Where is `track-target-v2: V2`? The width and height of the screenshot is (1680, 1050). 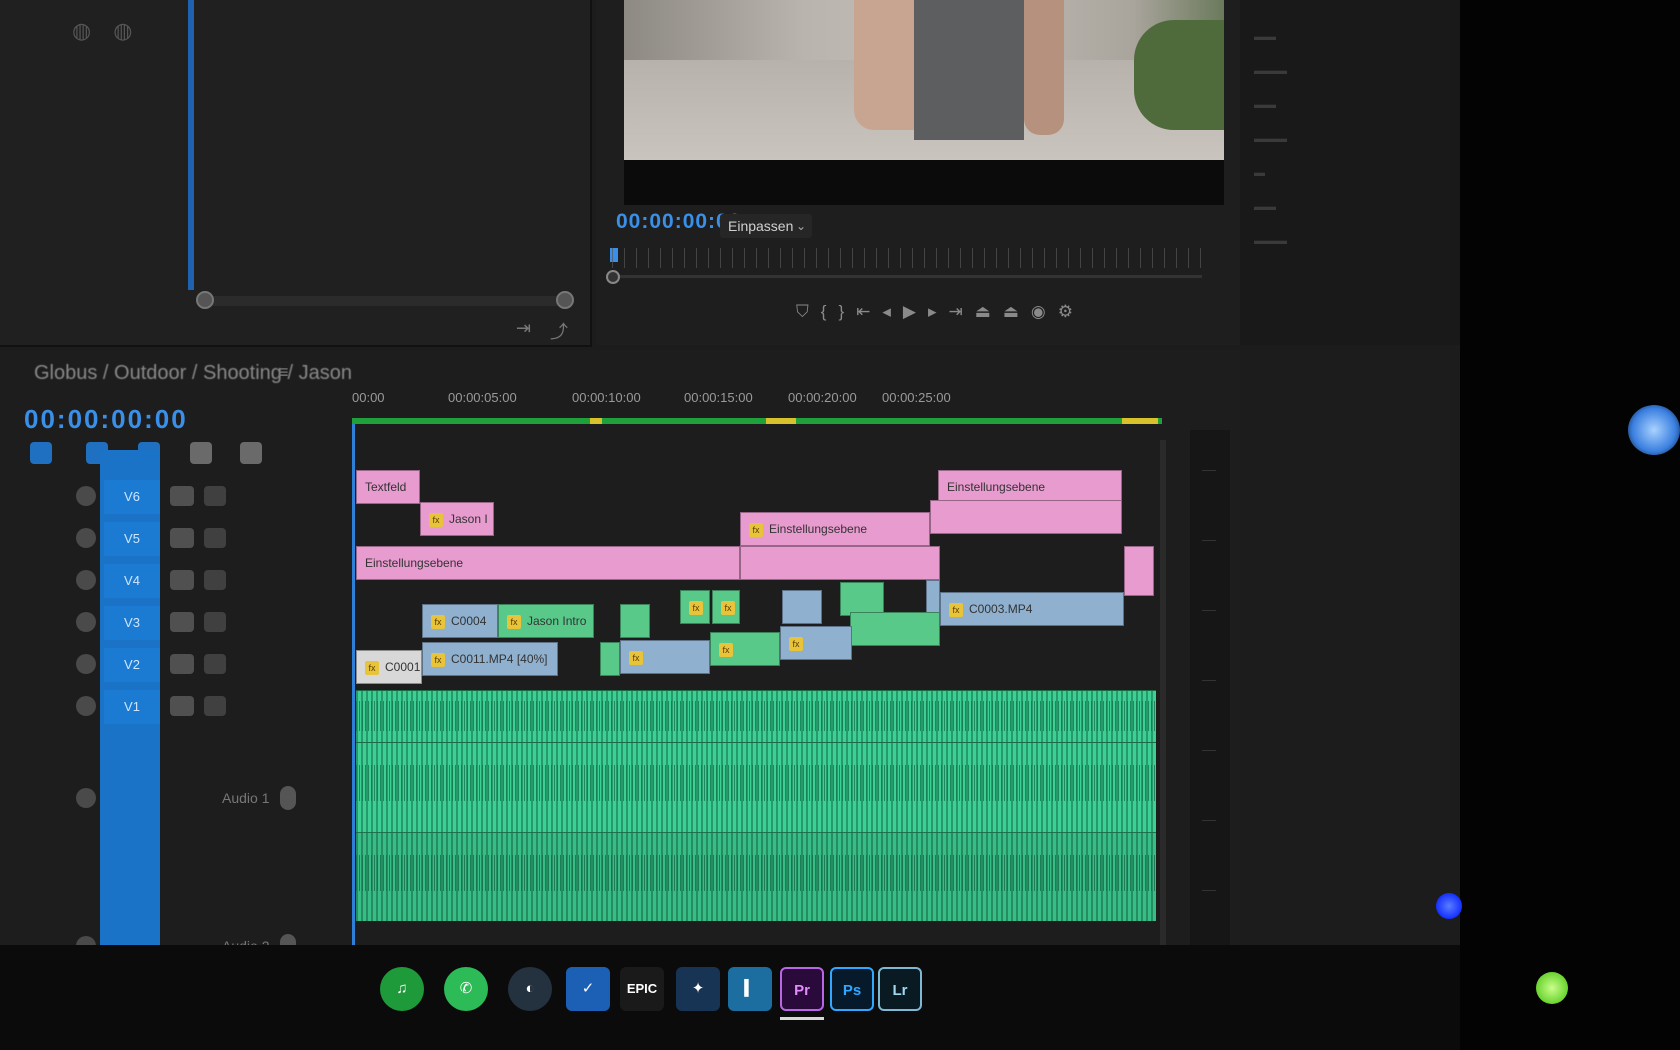
track-target-v2: V2 is located at coordinates (132, 665).